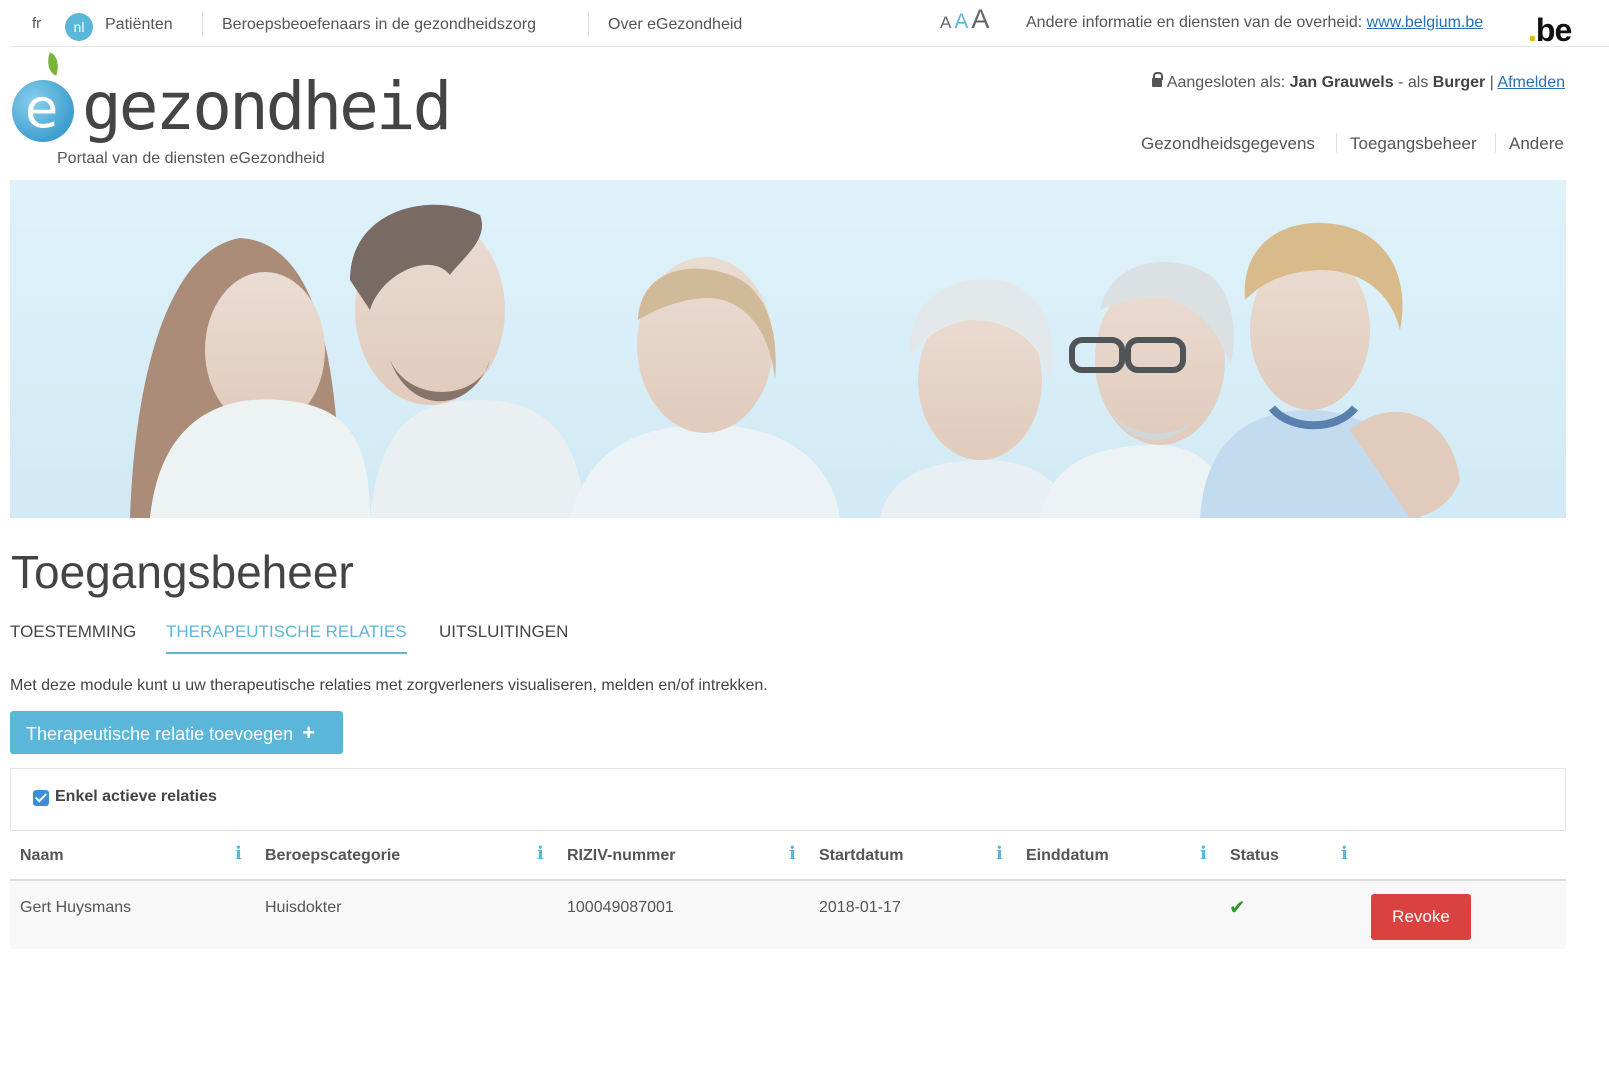 Image resolution: width=1609 pixels, height=1065 pixels. What do you see at coordinates (79, 27) in the screenshot?
I see `language-nl-link: nl` at bounding box center [79, 27].